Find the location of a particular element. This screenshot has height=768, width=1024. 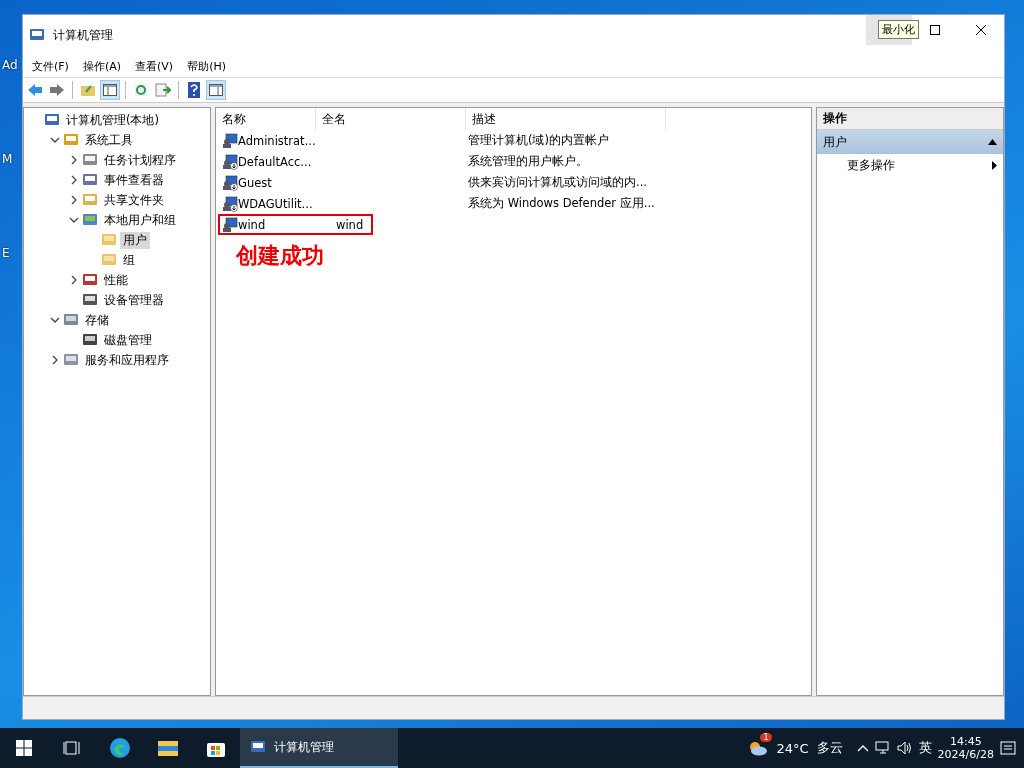

temperature: 24°C is located at coordinates (792, 748).